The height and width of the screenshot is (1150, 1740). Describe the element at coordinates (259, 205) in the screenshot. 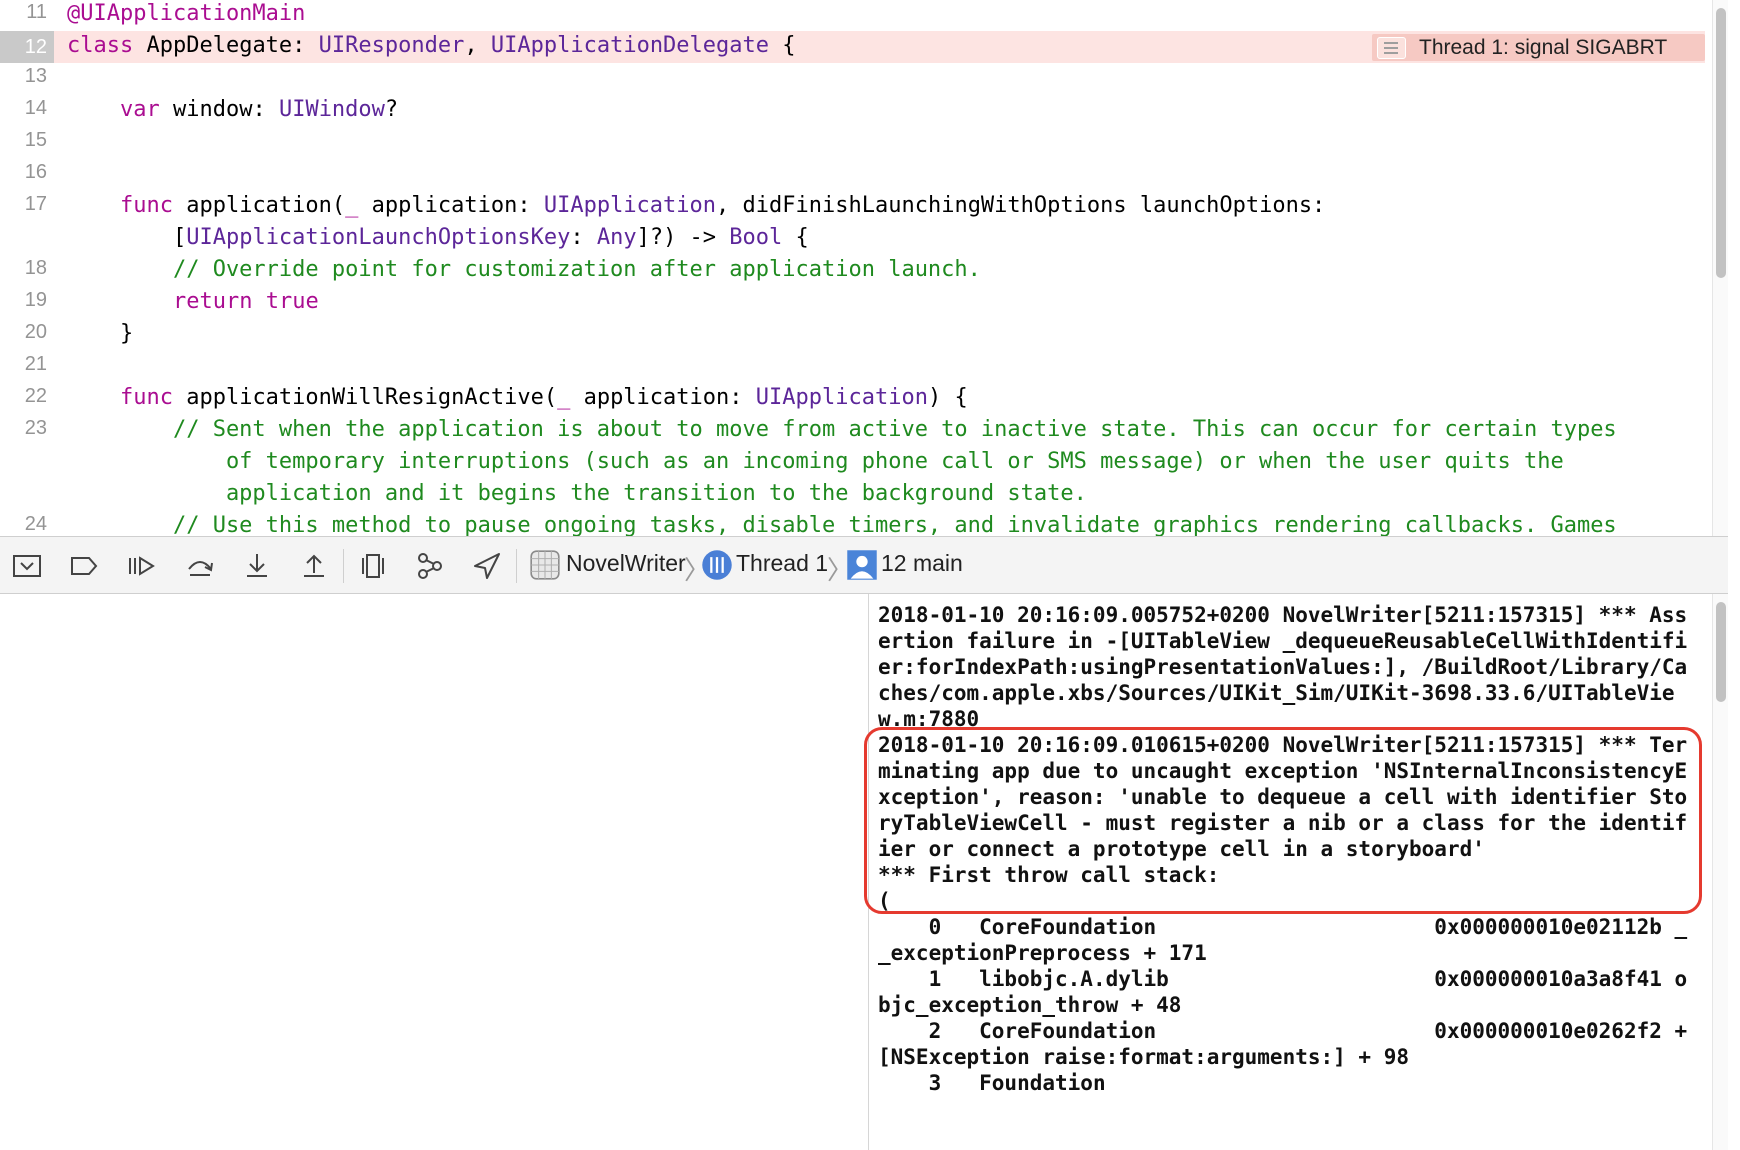

I see `code-token: application(` at that location.